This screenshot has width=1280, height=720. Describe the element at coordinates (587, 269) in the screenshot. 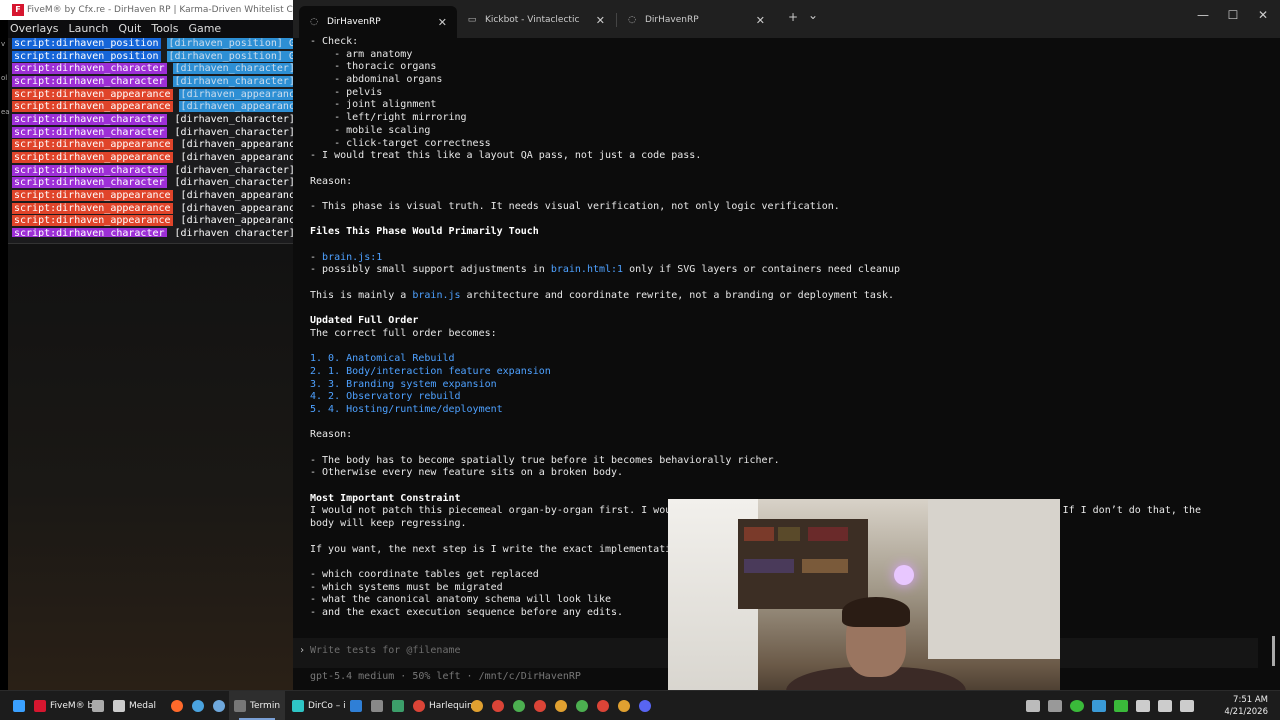

I see `file-link: brain.html:1` at that location.